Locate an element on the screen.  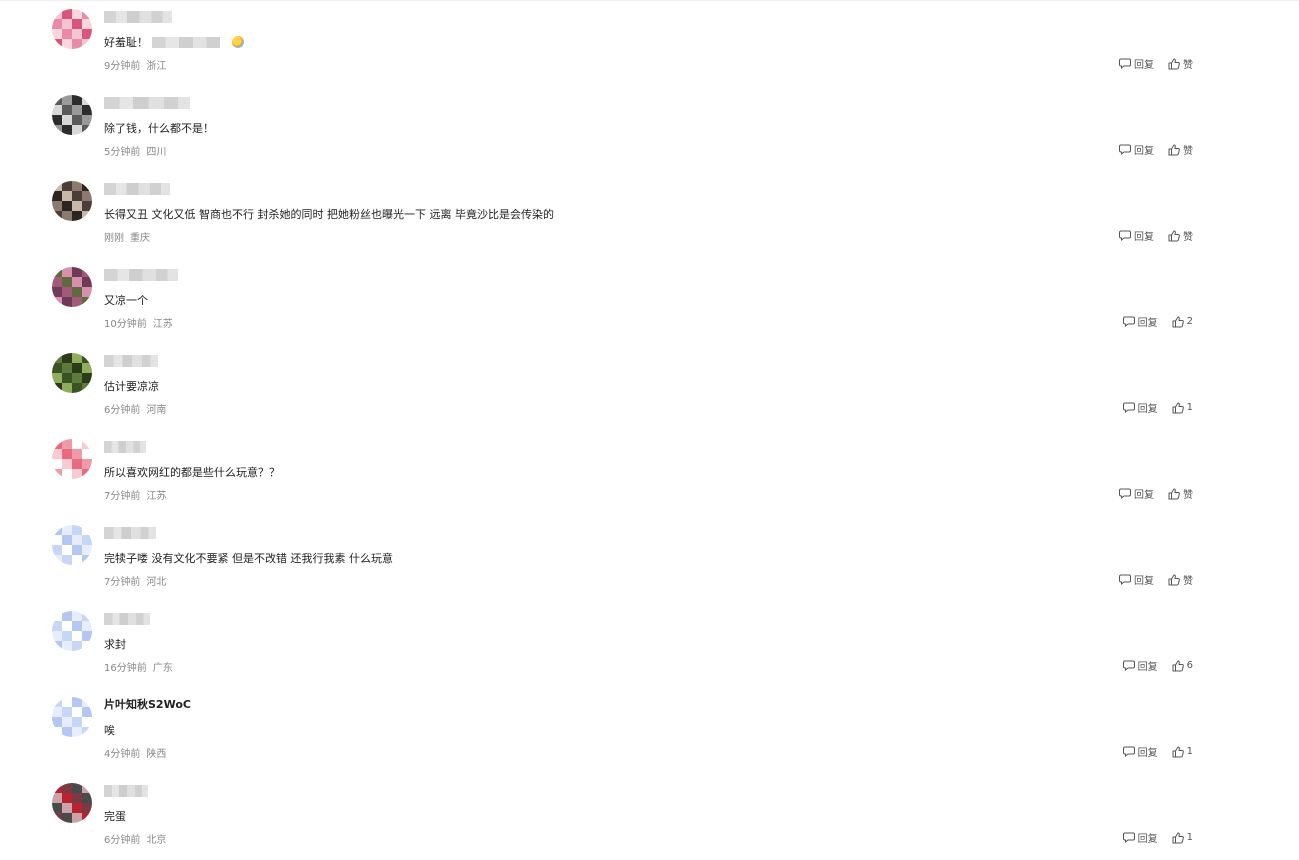
comment-item: 又凉一个 10分钟前 江苏 回复 2 is located at coordinates (649, 301).